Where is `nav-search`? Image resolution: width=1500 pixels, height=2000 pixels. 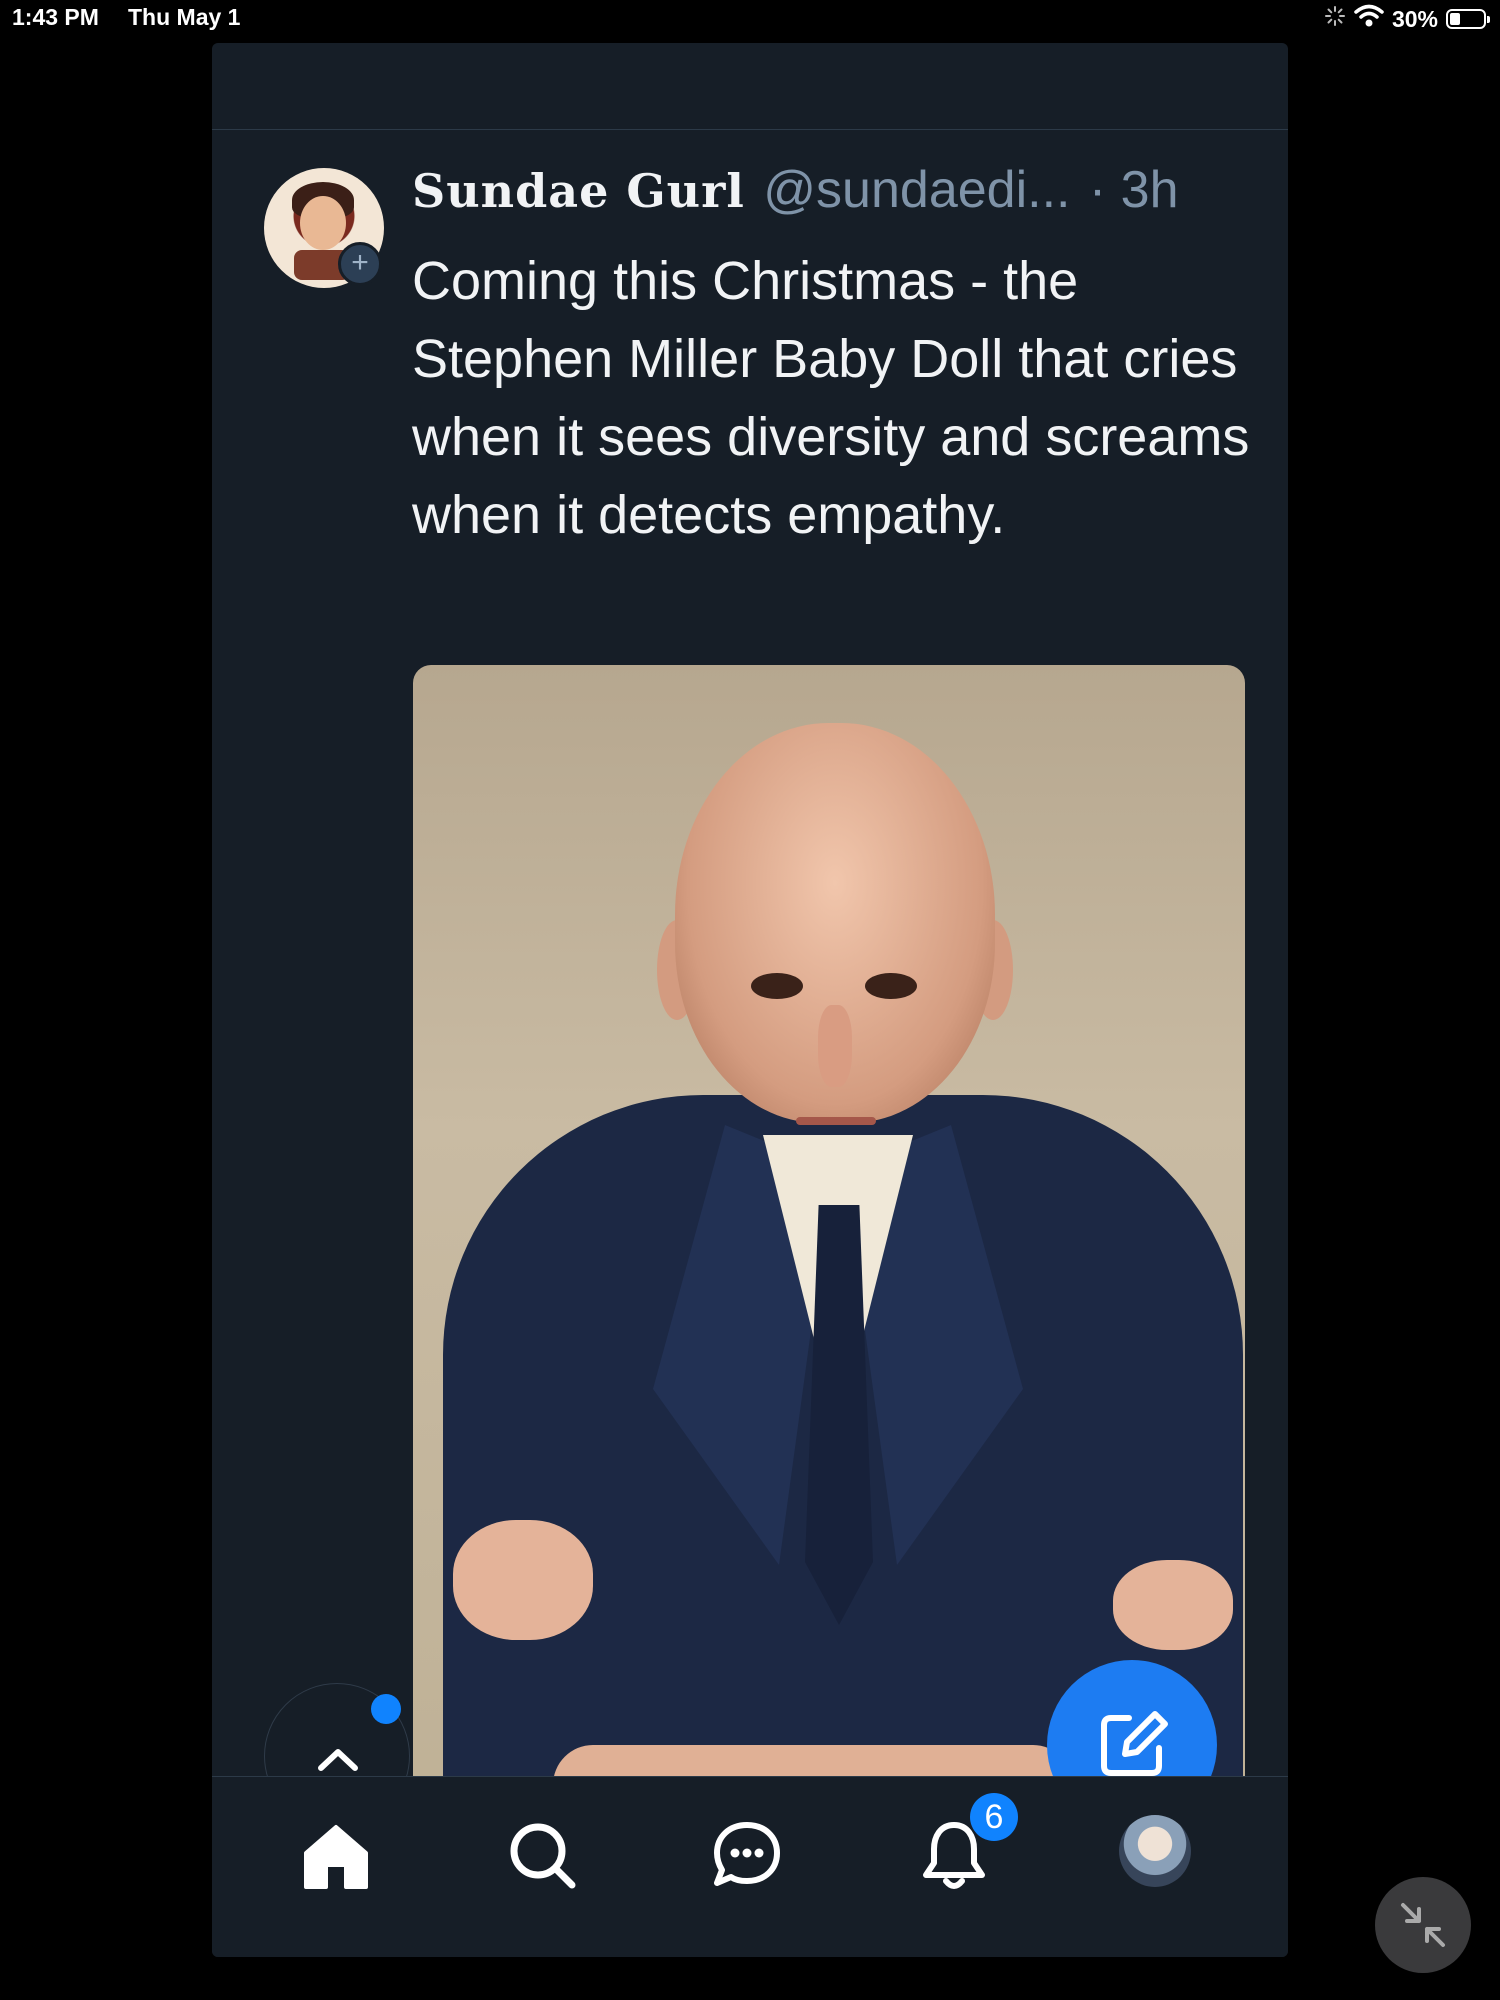 nav-search is located at coordinates (542, 1855).